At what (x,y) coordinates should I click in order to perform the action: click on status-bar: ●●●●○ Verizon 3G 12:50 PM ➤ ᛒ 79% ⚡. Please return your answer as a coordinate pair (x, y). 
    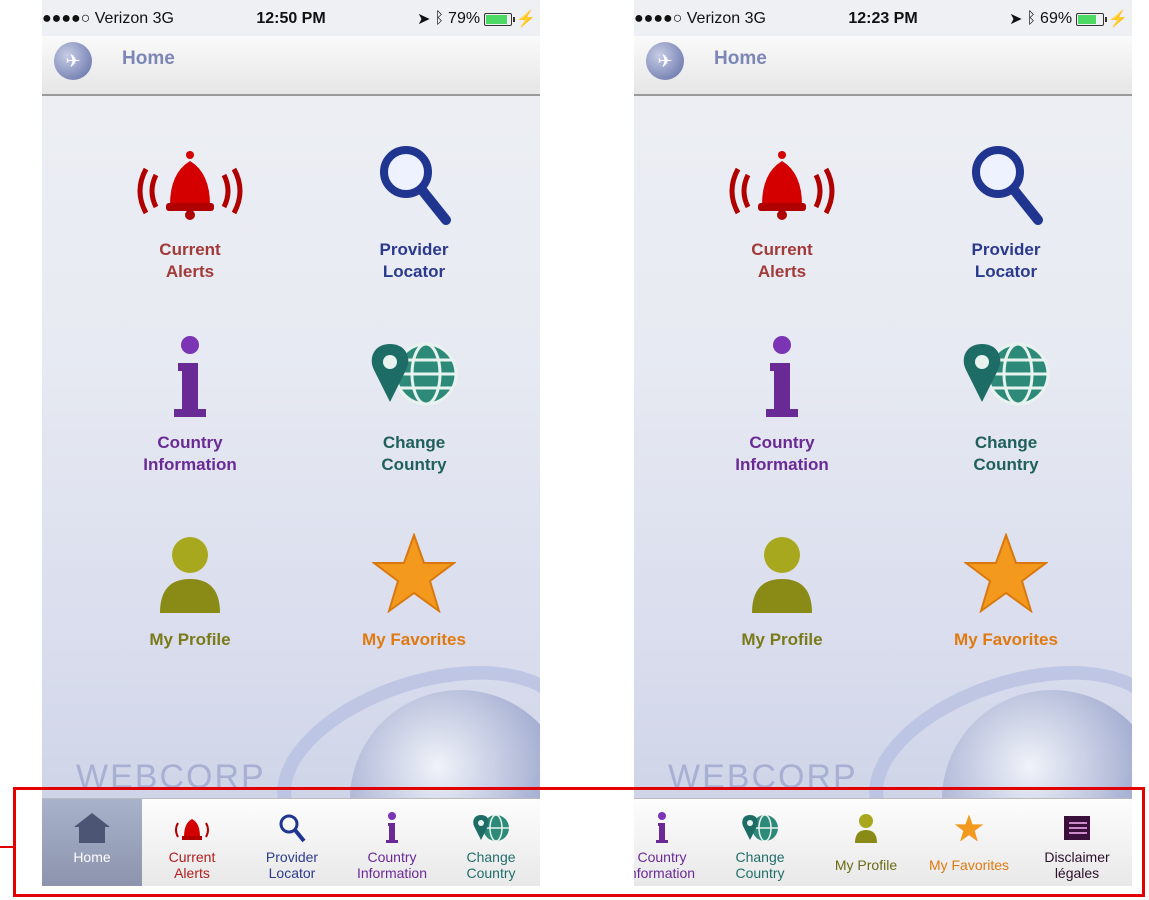
    Looking at the image, I should click on (291, 18).